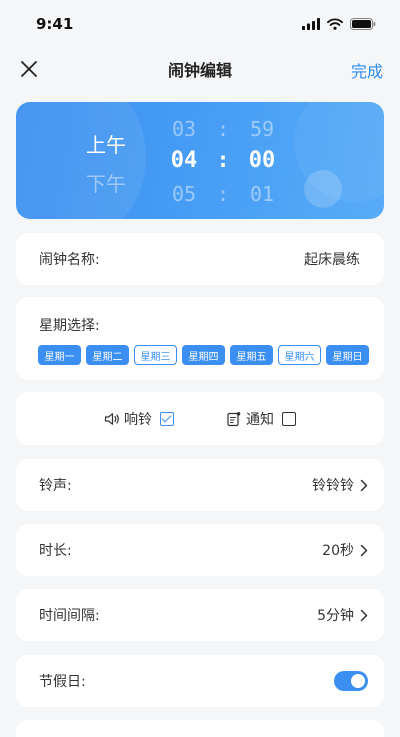 The image size is (400, 737). I want to click on interval-row: 时间间隔: 5分钟, so click(200, 615).